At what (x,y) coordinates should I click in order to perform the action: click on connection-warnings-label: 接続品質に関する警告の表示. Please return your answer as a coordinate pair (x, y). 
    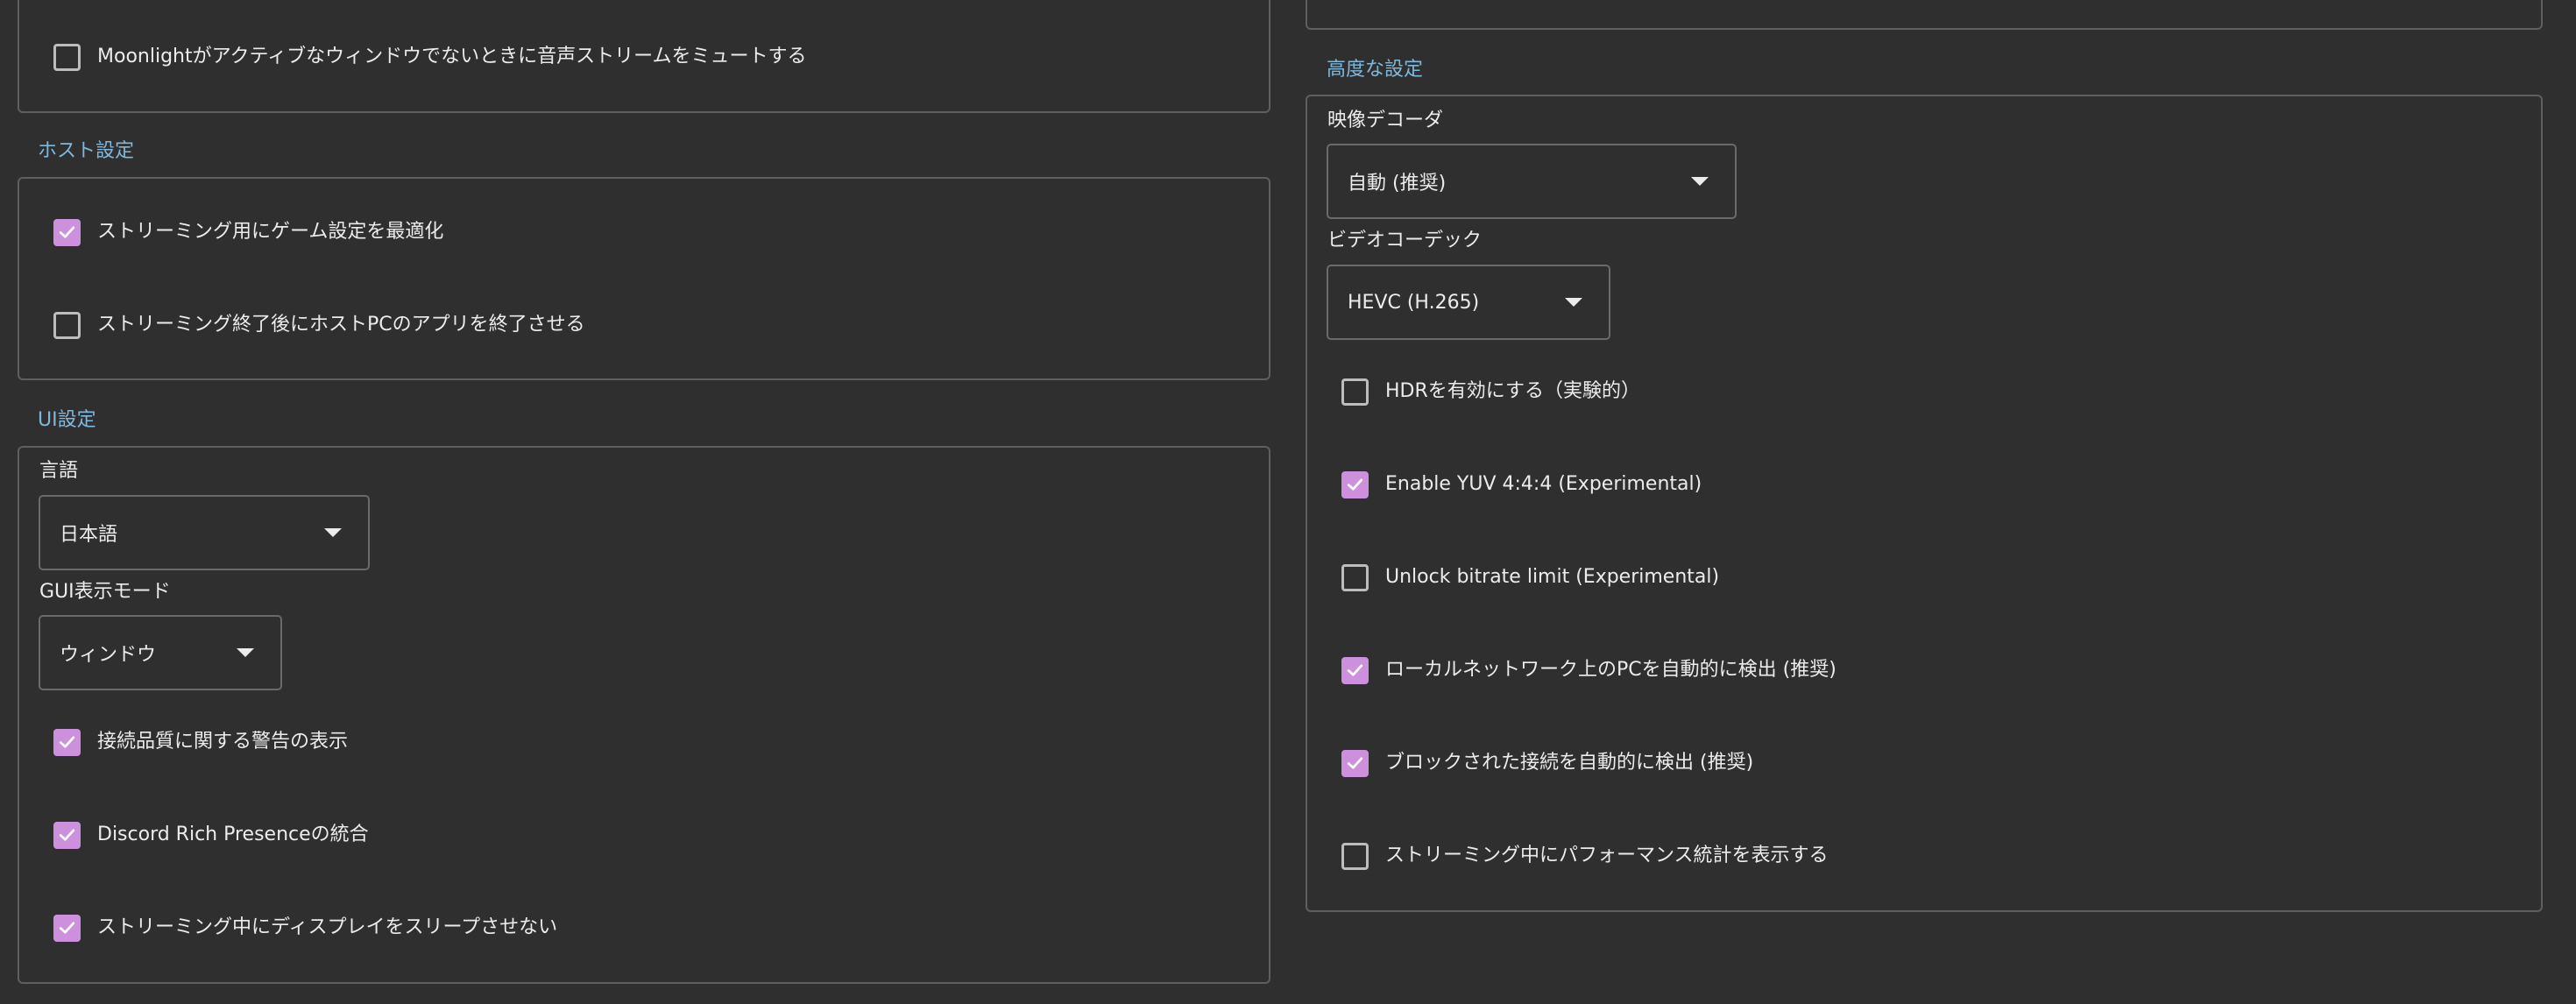
    Looking at the image, I should click on (223, 742).